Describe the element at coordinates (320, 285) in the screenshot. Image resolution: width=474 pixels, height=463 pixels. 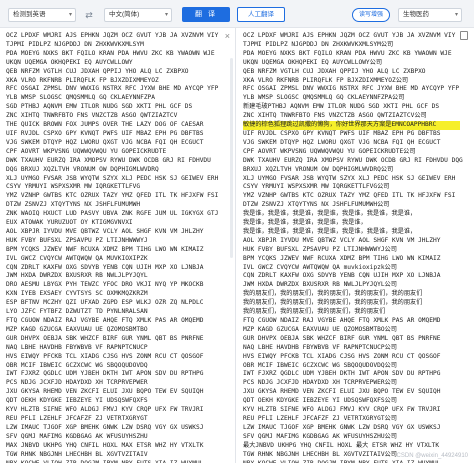
I see `text-line: JWM HXDA DWRZDX BXUSRXR RB NWLJLPYJQYL公司` at that location.